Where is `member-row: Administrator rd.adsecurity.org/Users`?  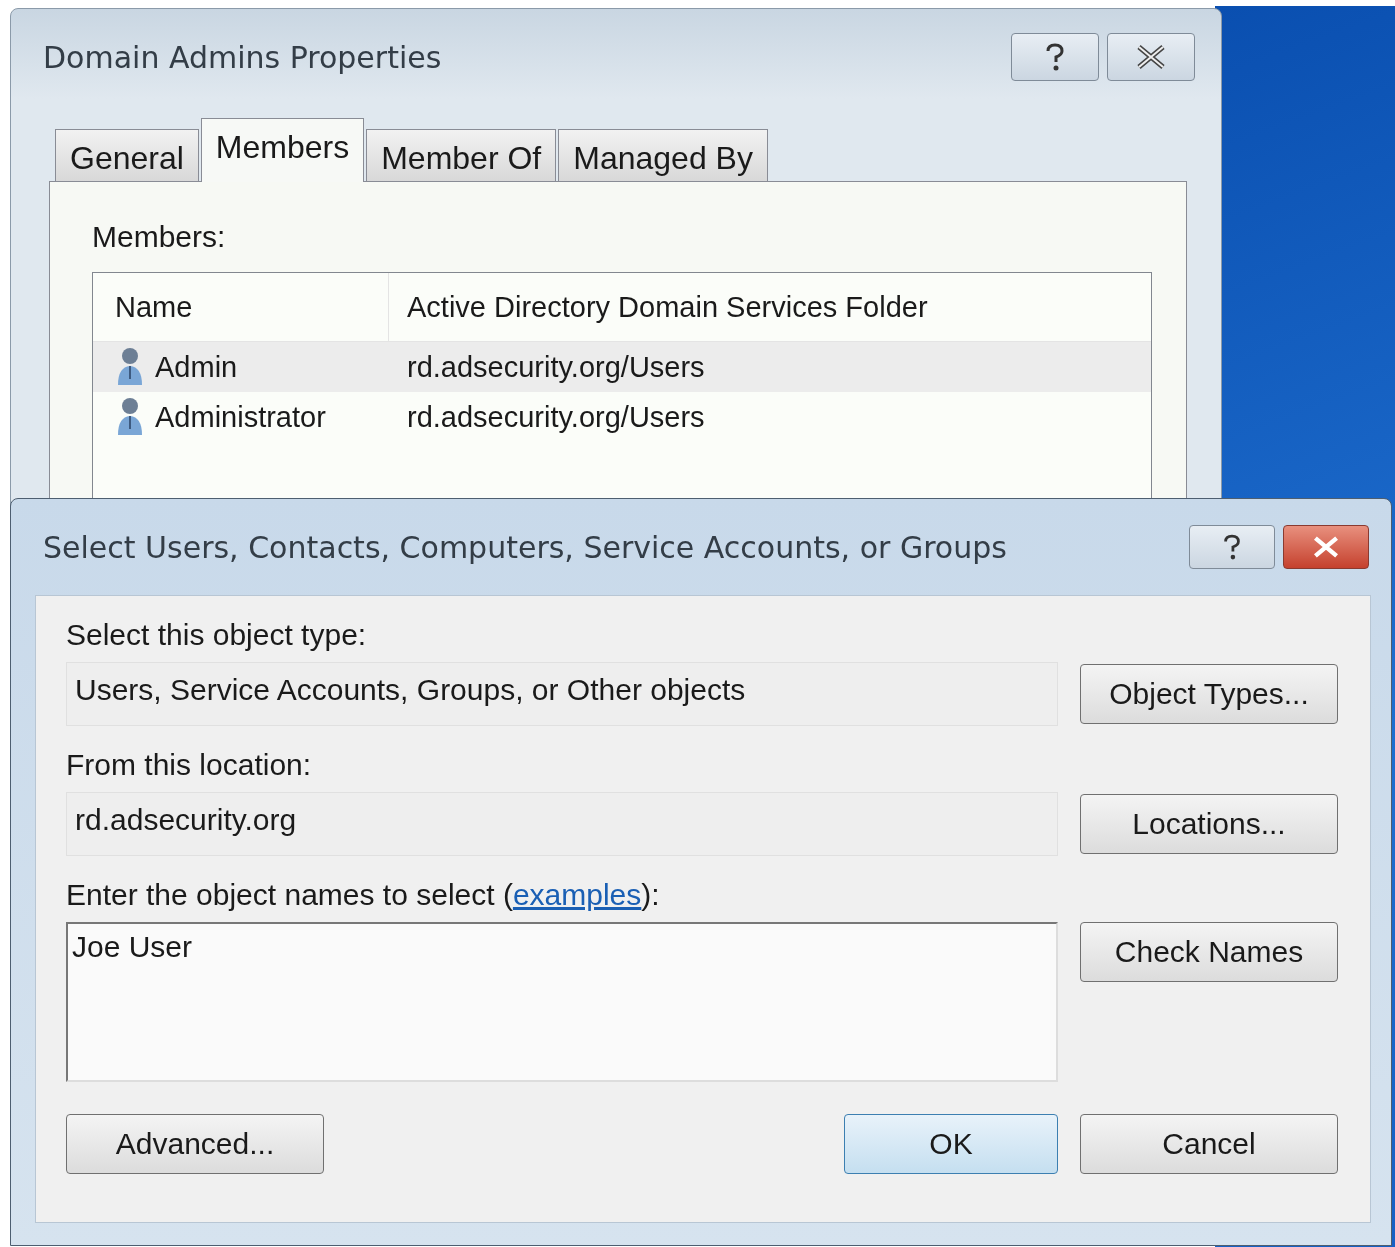
member-row: Administrator rd.adsecurity.org/Users is located at coordinates (622, 417).